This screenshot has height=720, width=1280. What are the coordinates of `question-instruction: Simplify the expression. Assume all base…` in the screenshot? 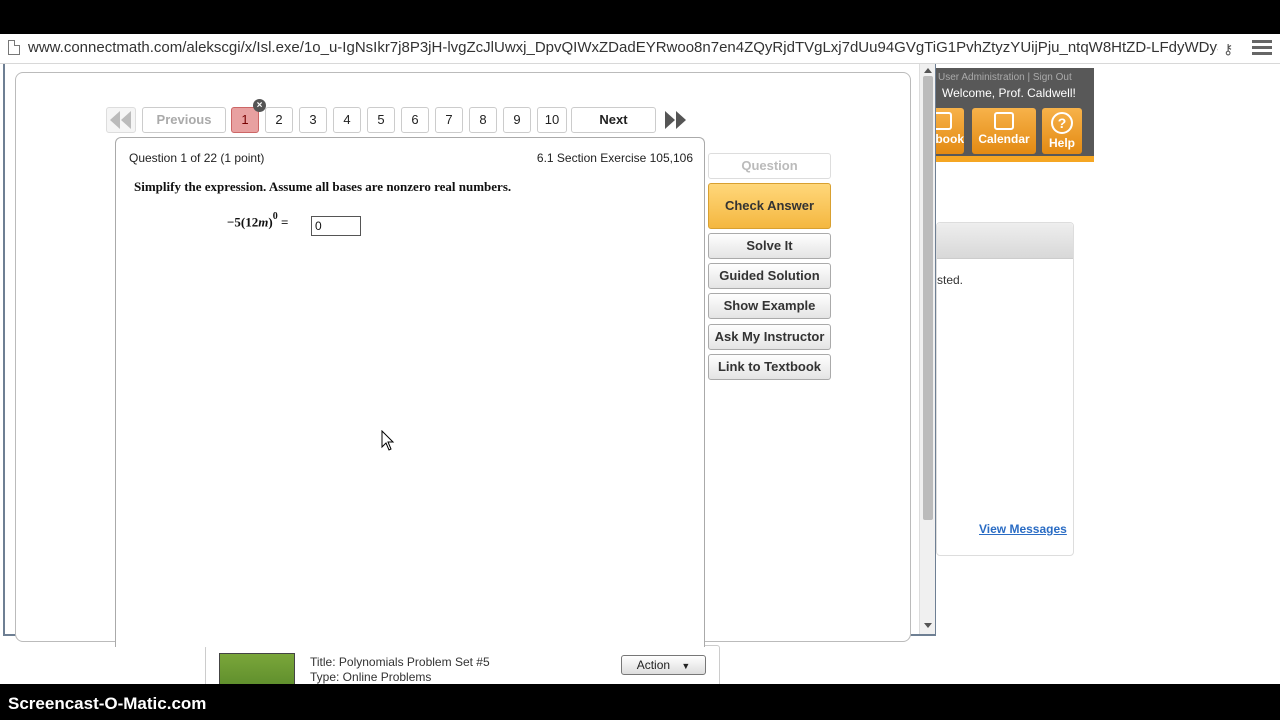 It's located at (323, 186).